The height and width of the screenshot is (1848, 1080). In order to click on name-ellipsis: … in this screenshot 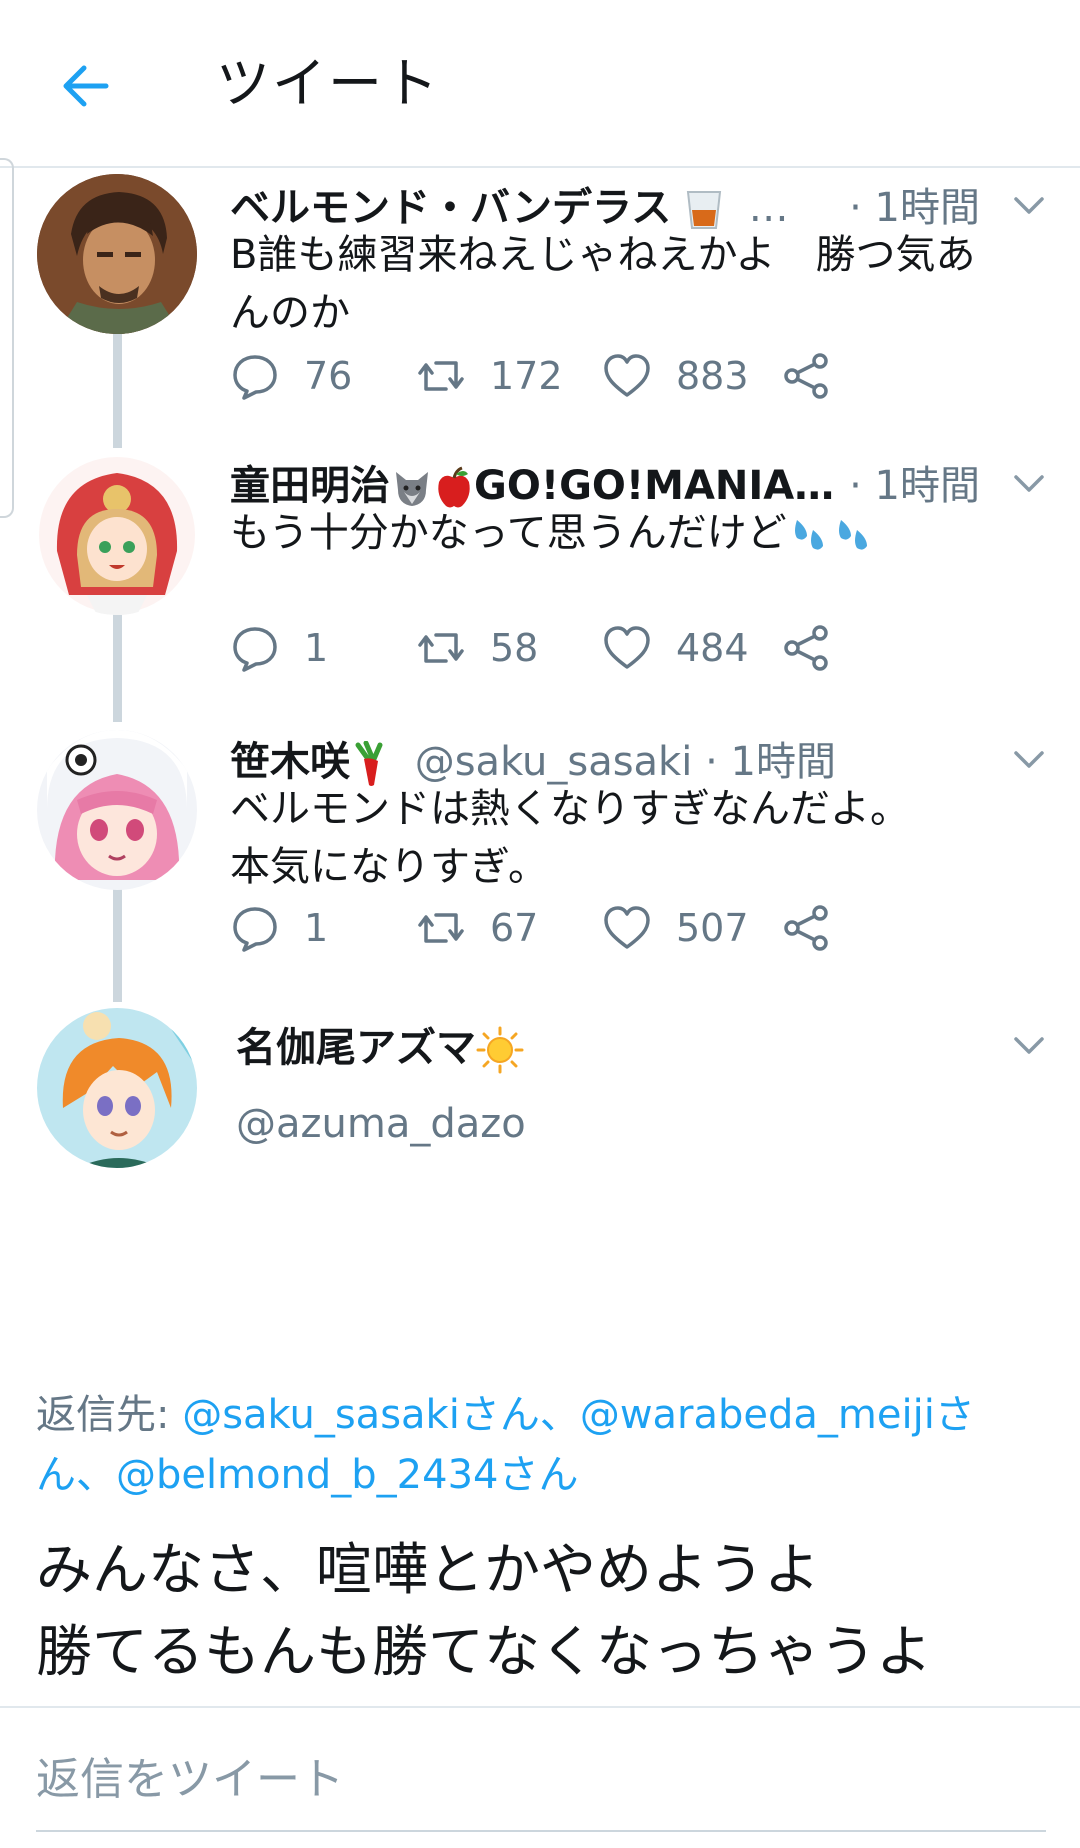, I will do `click(768, 208)`.